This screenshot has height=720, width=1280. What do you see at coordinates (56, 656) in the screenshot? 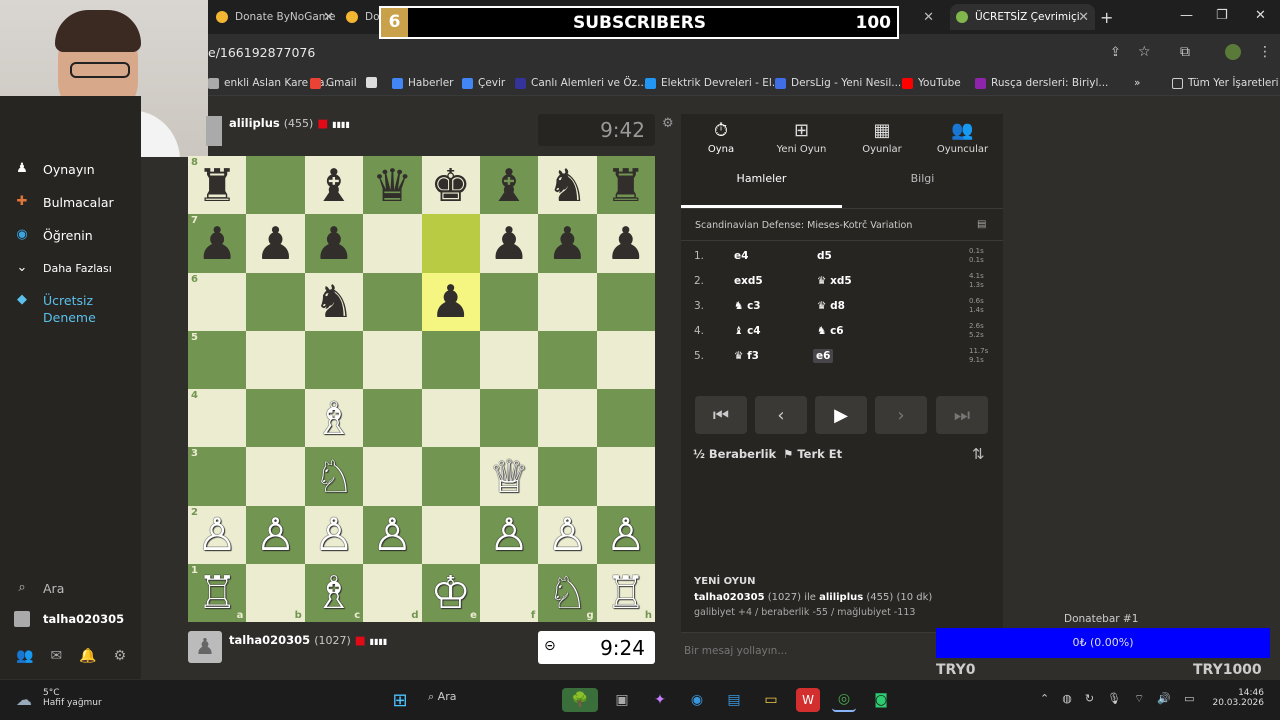
I see `mail-icon: ✉` at bounding box center [56, 656].